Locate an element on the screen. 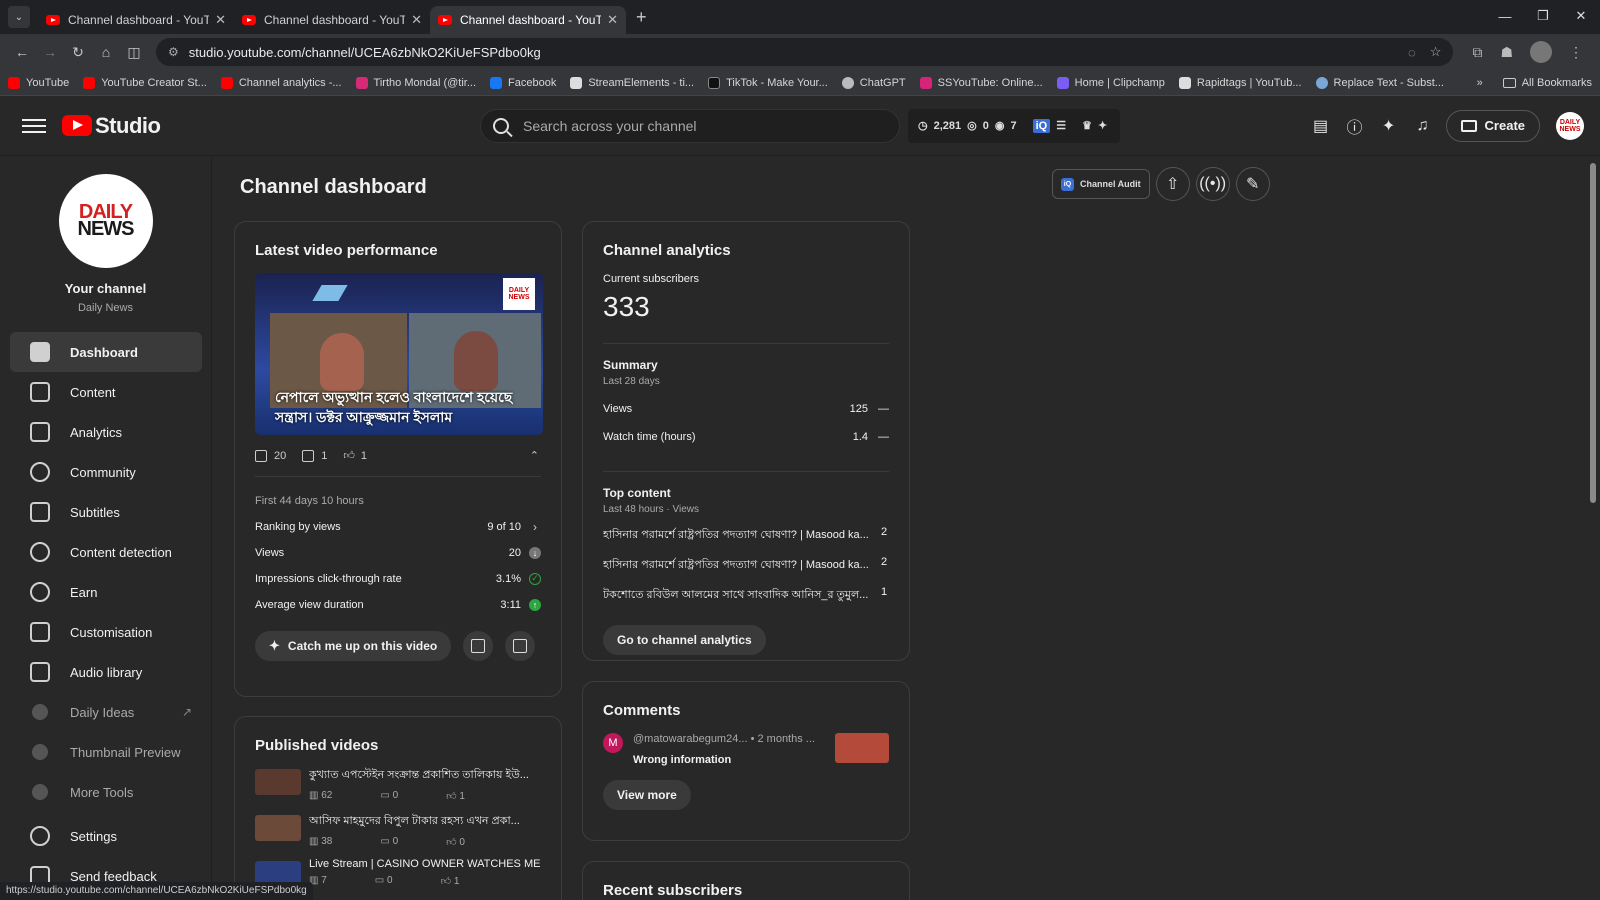 This screenshot has width=1600, height=900. home-icon: ⌂ is located at coordinates (106, 52).